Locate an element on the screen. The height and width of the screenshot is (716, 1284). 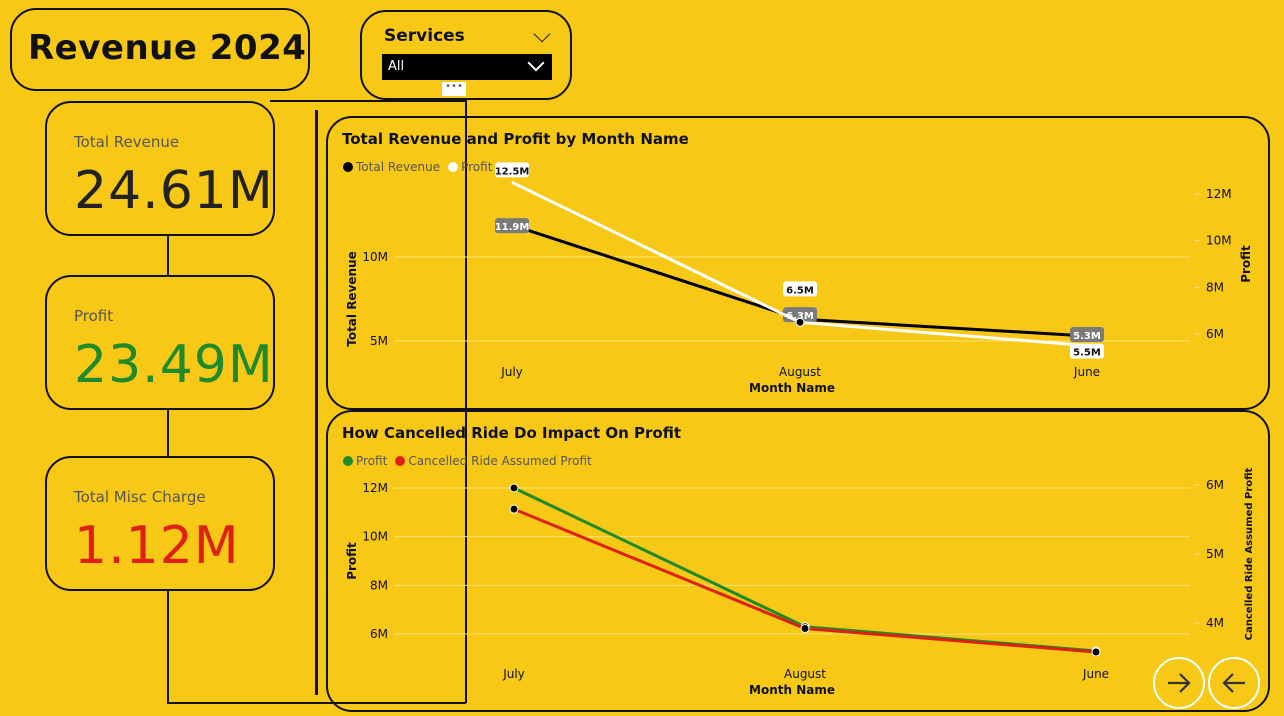
y-axis-label: Total Revenue is located at coordinates (352, 299).